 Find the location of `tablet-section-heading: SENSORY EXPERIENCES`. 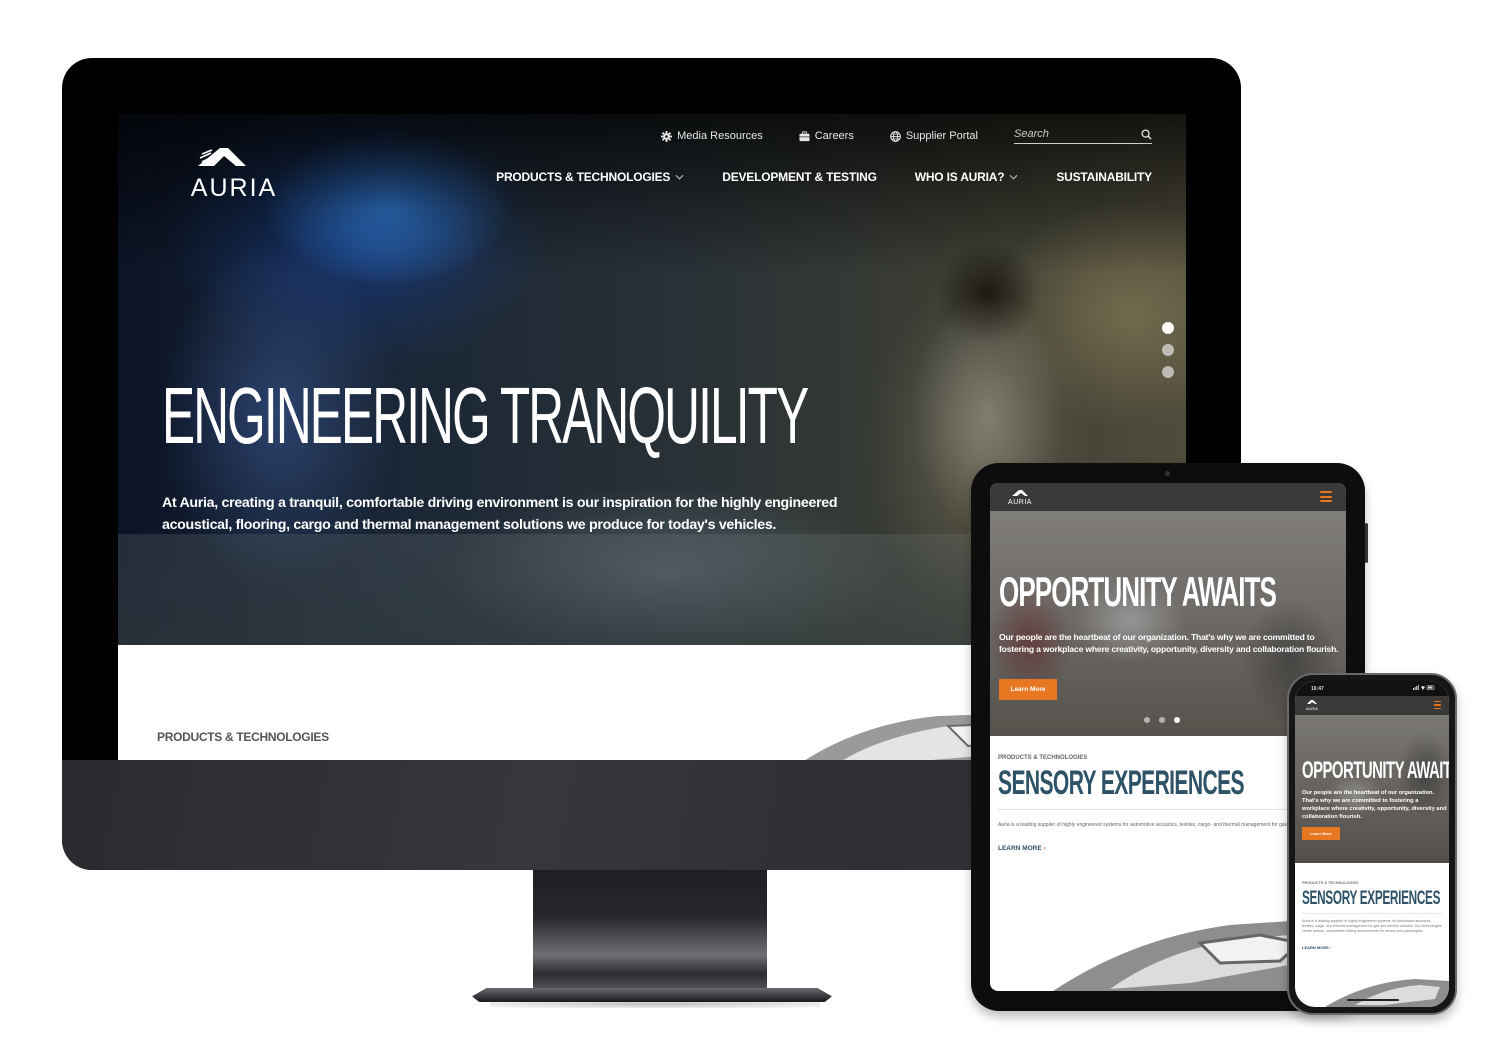

tablet-section-heading: SENSORY EXPERIENCES is located at coordinates (1121, 783).